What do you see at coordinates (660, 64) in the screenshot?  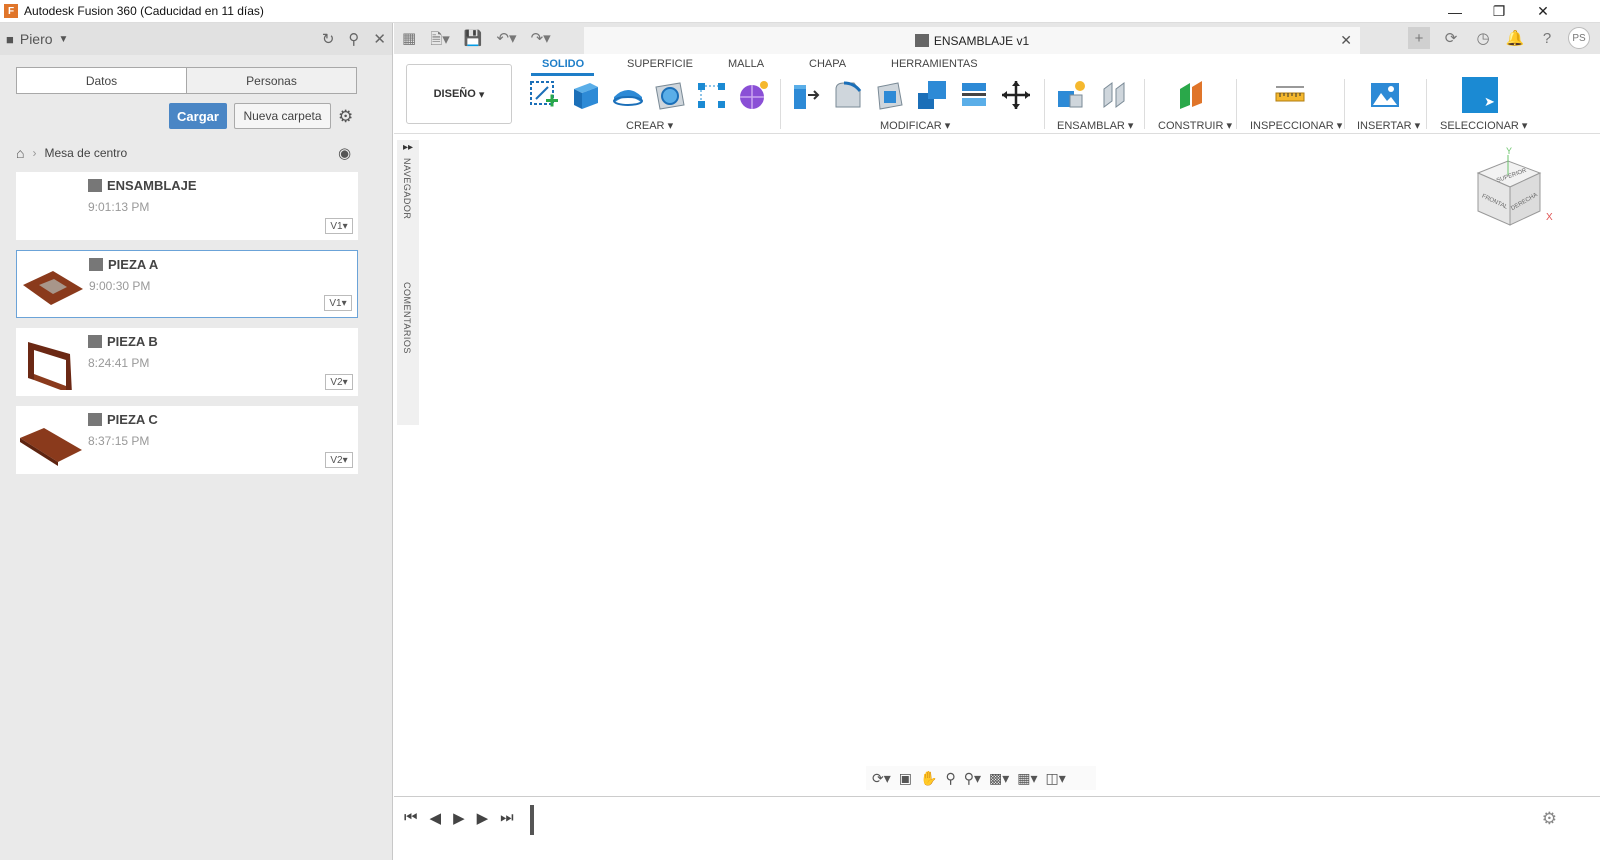 I see `tab-superficie: SUPERFICIE` at bounding box center [660, 64].